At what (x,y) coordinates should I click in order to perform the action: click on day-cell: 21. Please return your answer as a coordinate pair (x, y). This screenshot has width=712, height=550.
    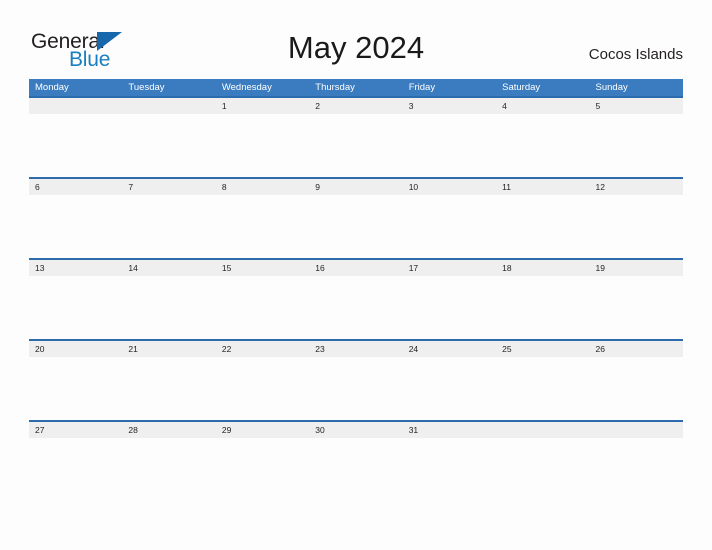
    Looking at the image, I should click on (168, 349).